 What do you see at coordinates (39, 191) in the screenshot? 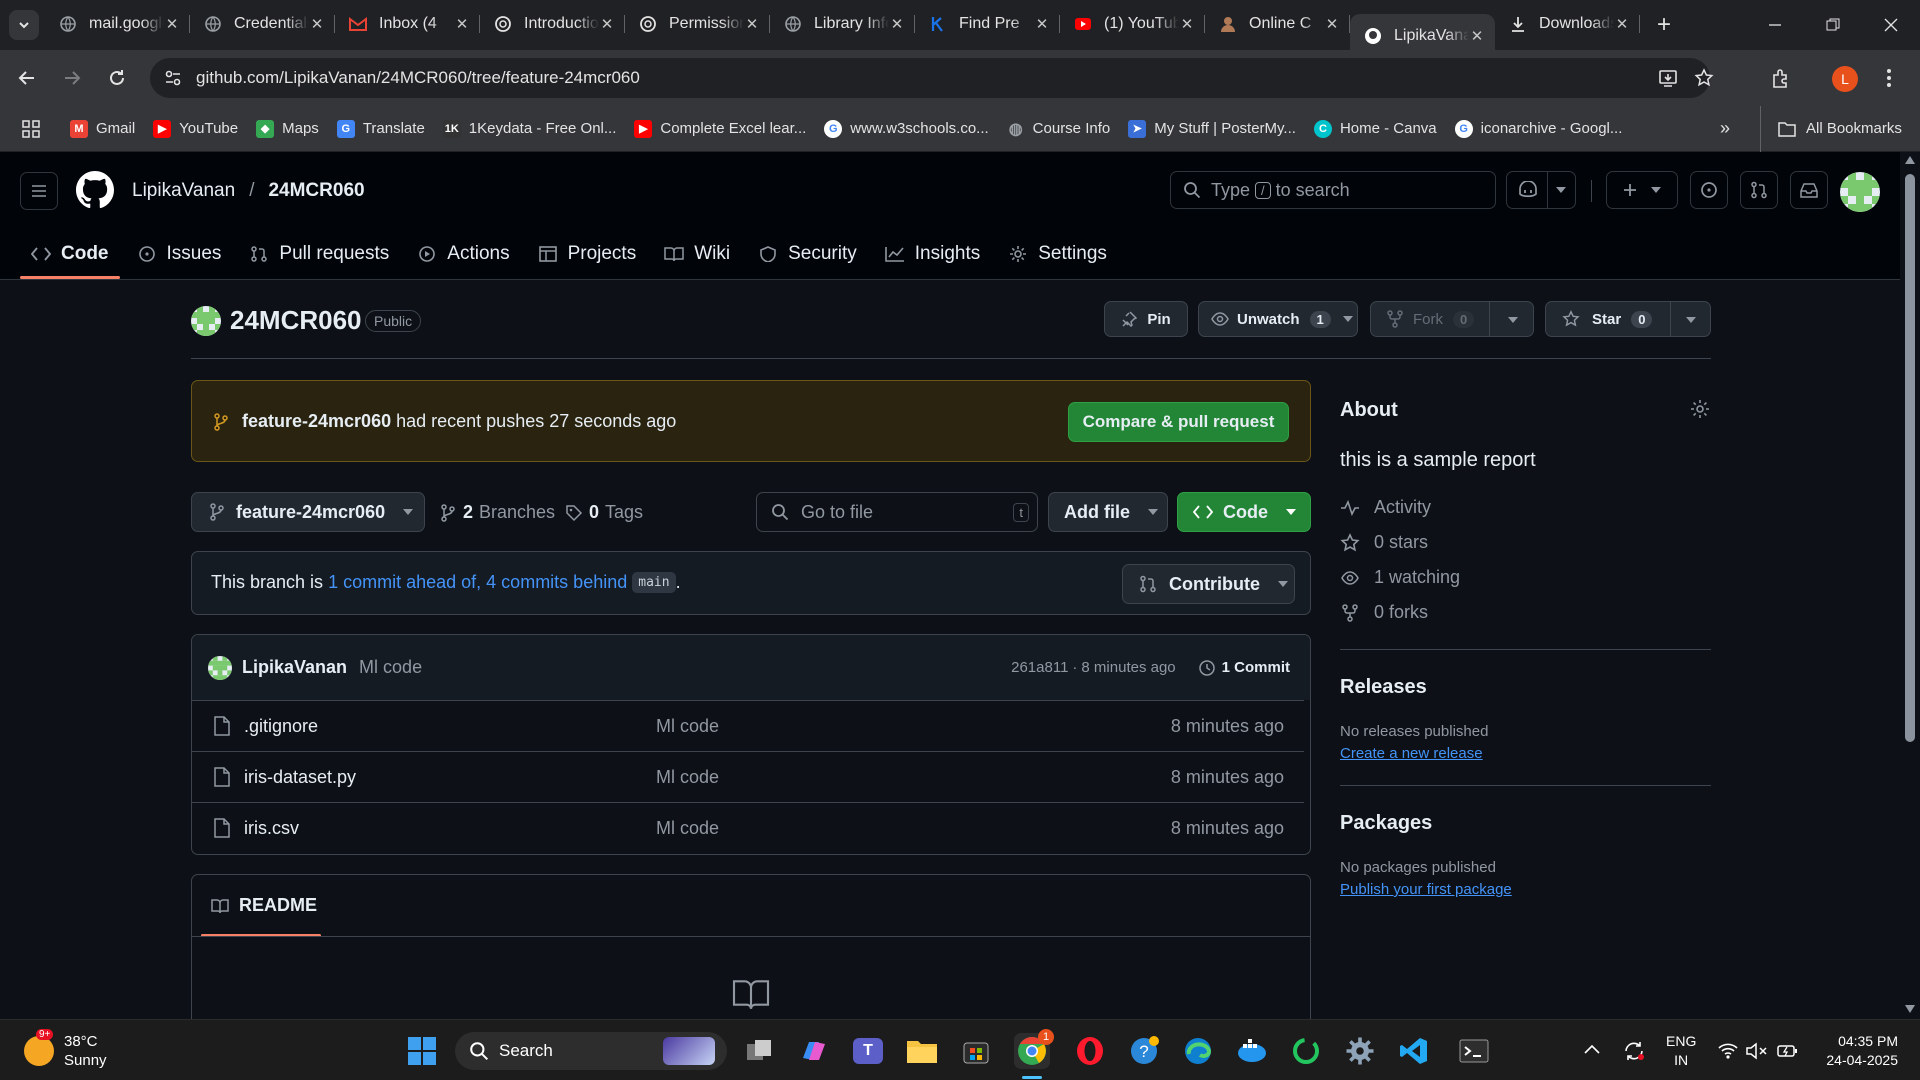
I see `global-nav-button` at bounding box center [39, 191].